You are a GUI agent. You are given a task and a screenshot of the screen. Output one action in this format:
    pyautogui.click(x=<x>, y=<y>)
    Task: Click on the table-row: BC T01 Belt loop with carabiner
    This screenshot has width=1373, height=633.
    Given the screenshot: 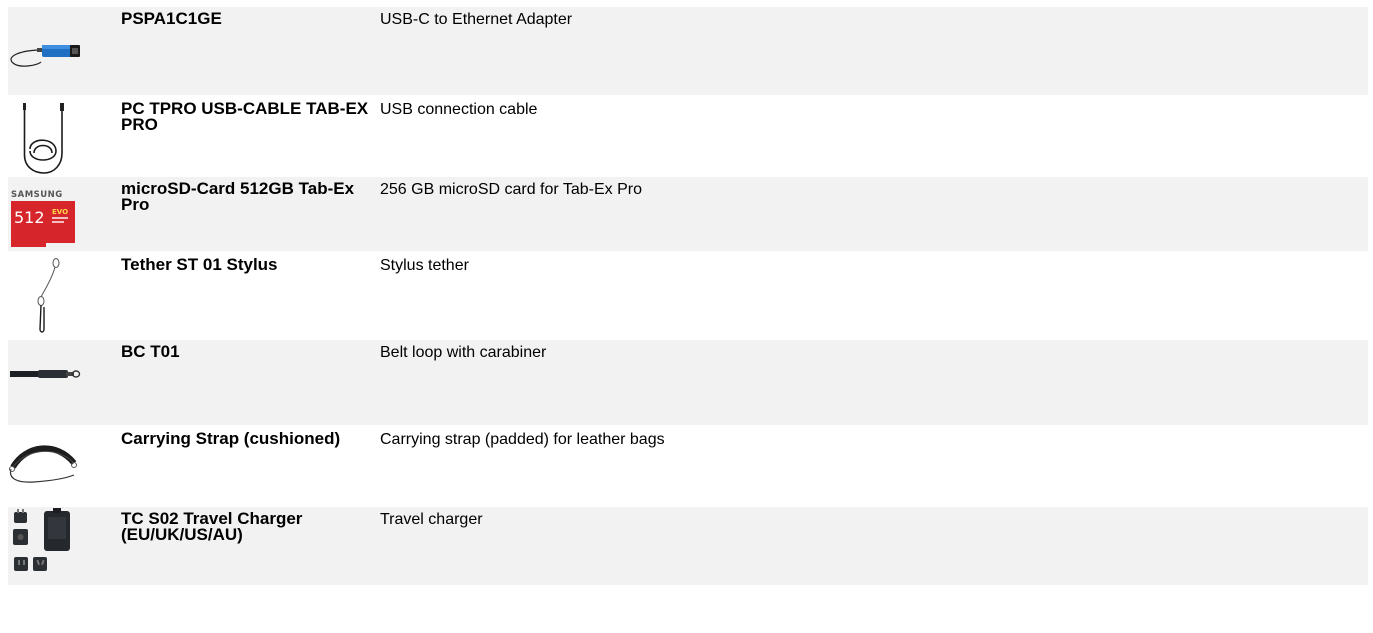 What is the action you would take?
    pyautogui.click(x=688, y=383)
    